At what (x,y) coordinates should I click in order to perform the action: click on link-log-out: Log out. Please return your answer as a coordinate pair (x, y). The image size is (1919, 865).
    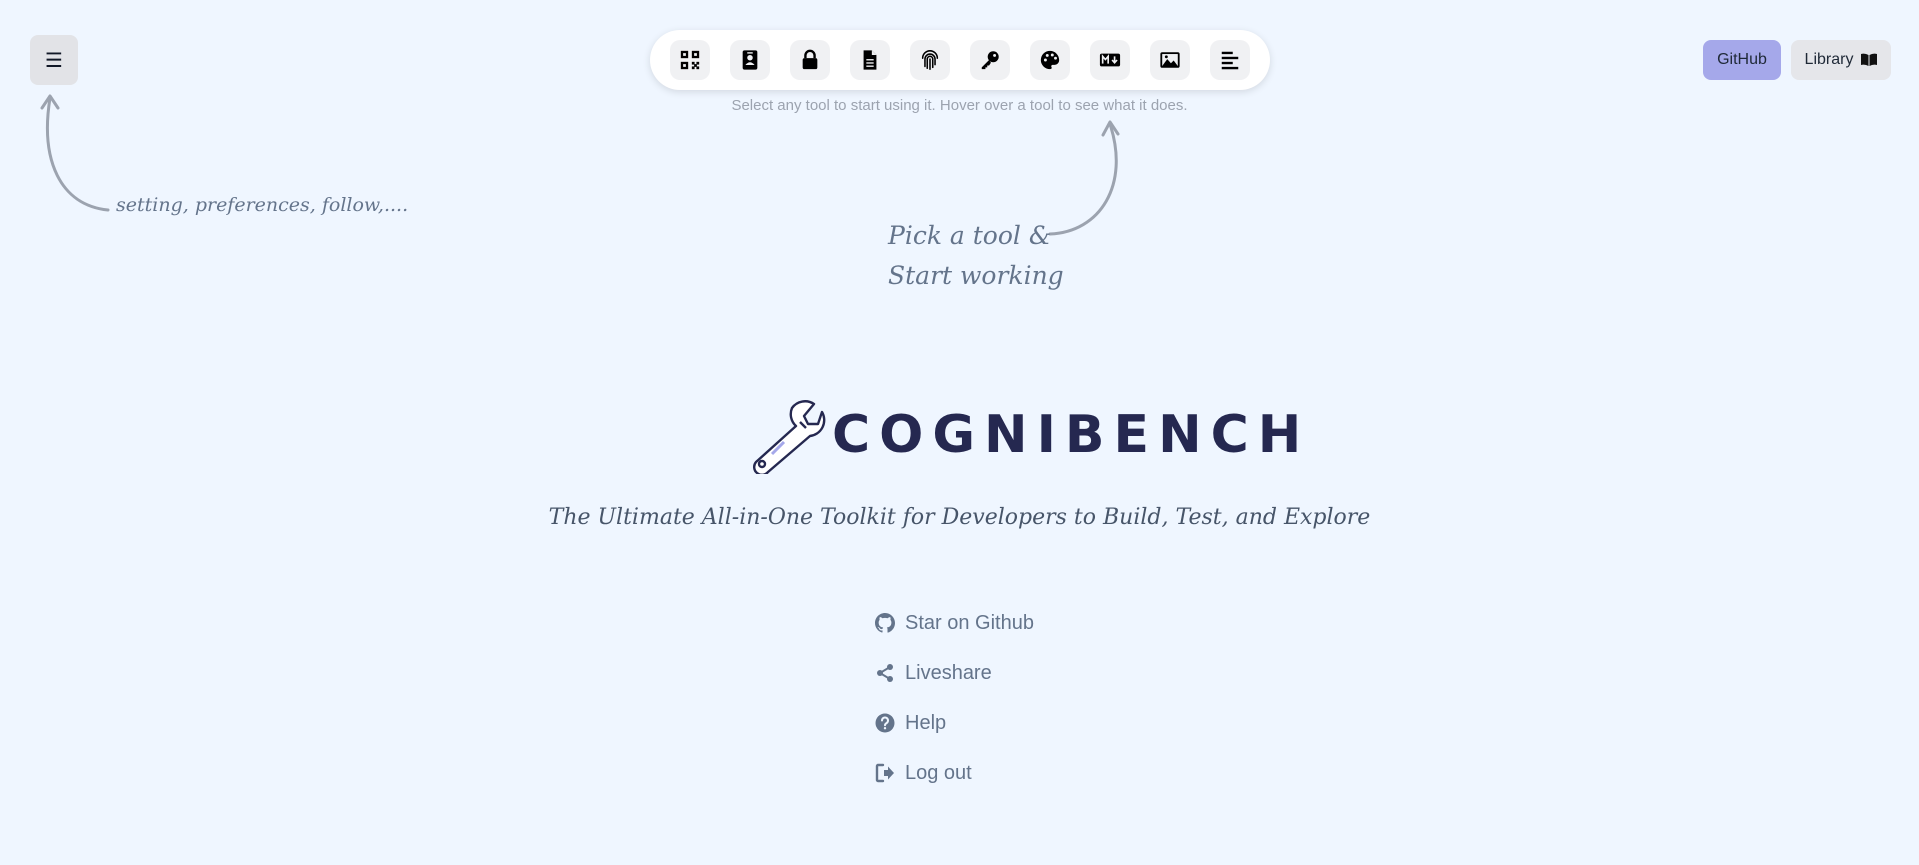
    Looking at the image, I should click on (954, 773).